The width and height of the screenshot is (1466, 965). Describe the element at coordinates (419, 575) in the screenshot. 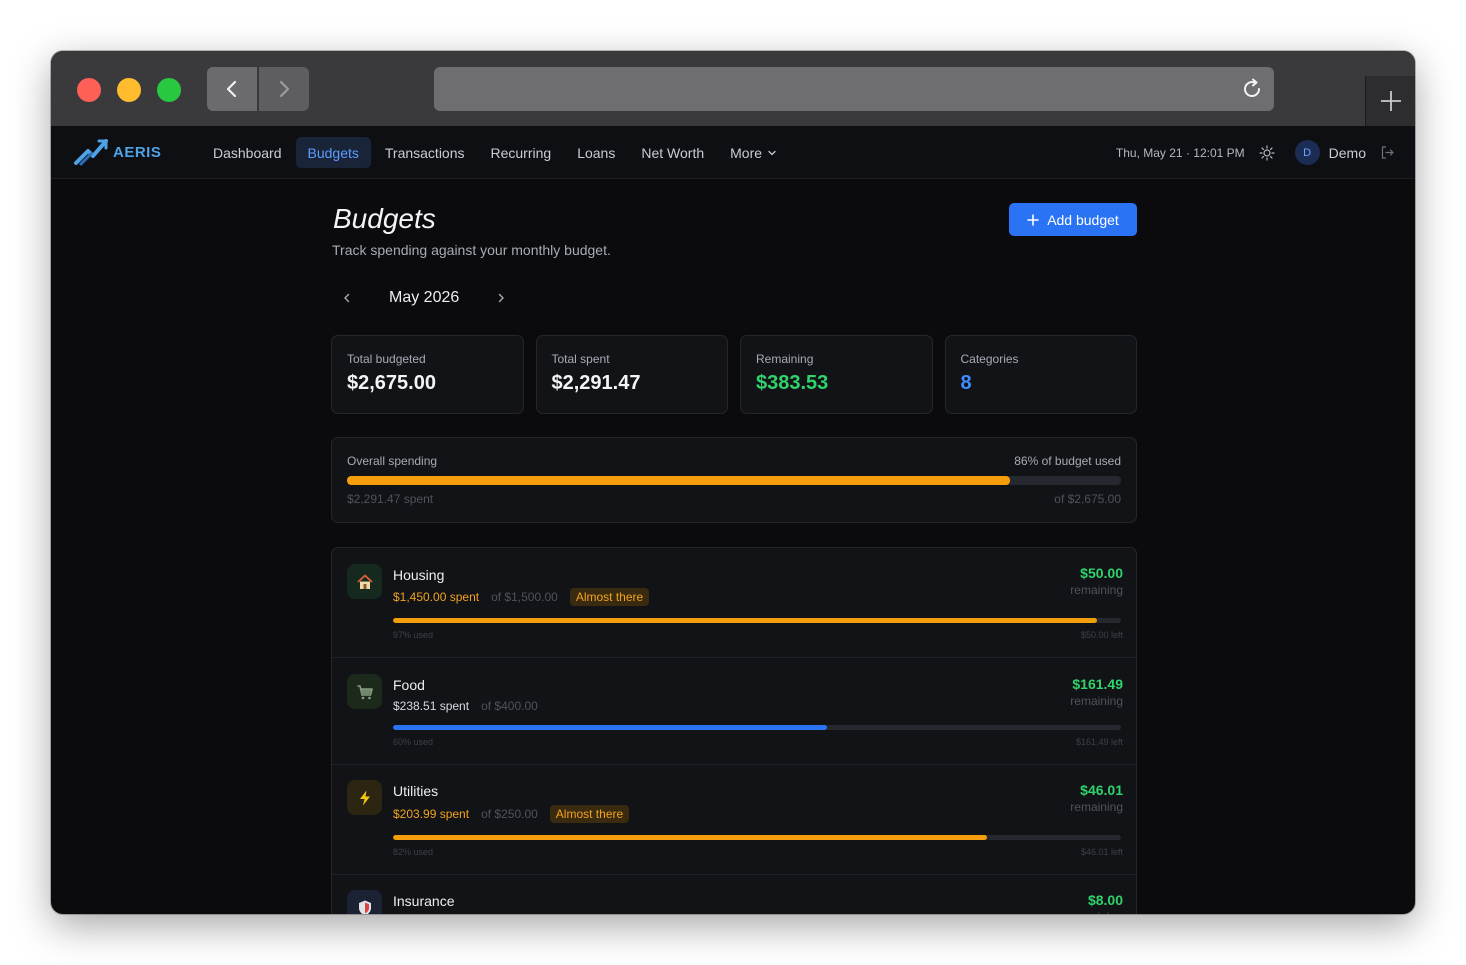

I see `category-name: Housing` at that location.